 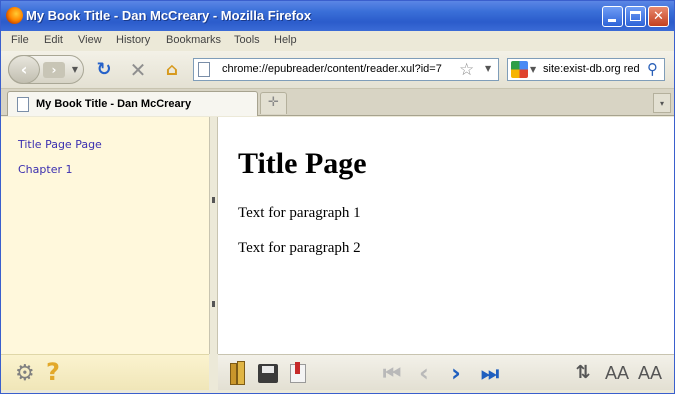 I want to click on font-decrease-button: AA, so click(x=617, y=373).